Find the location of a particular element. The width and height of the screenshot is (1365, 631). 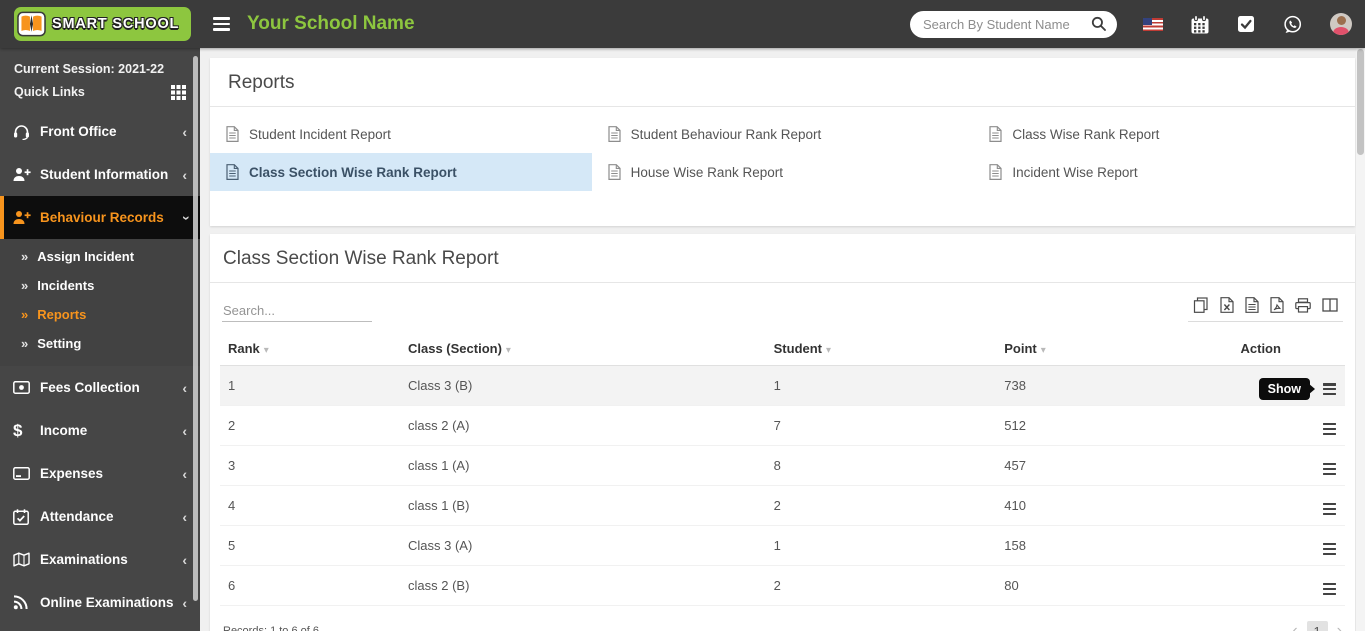

report-link-class-section-wise-rank: Class Section Wise Rank Report is located at coordinates (401, 172).